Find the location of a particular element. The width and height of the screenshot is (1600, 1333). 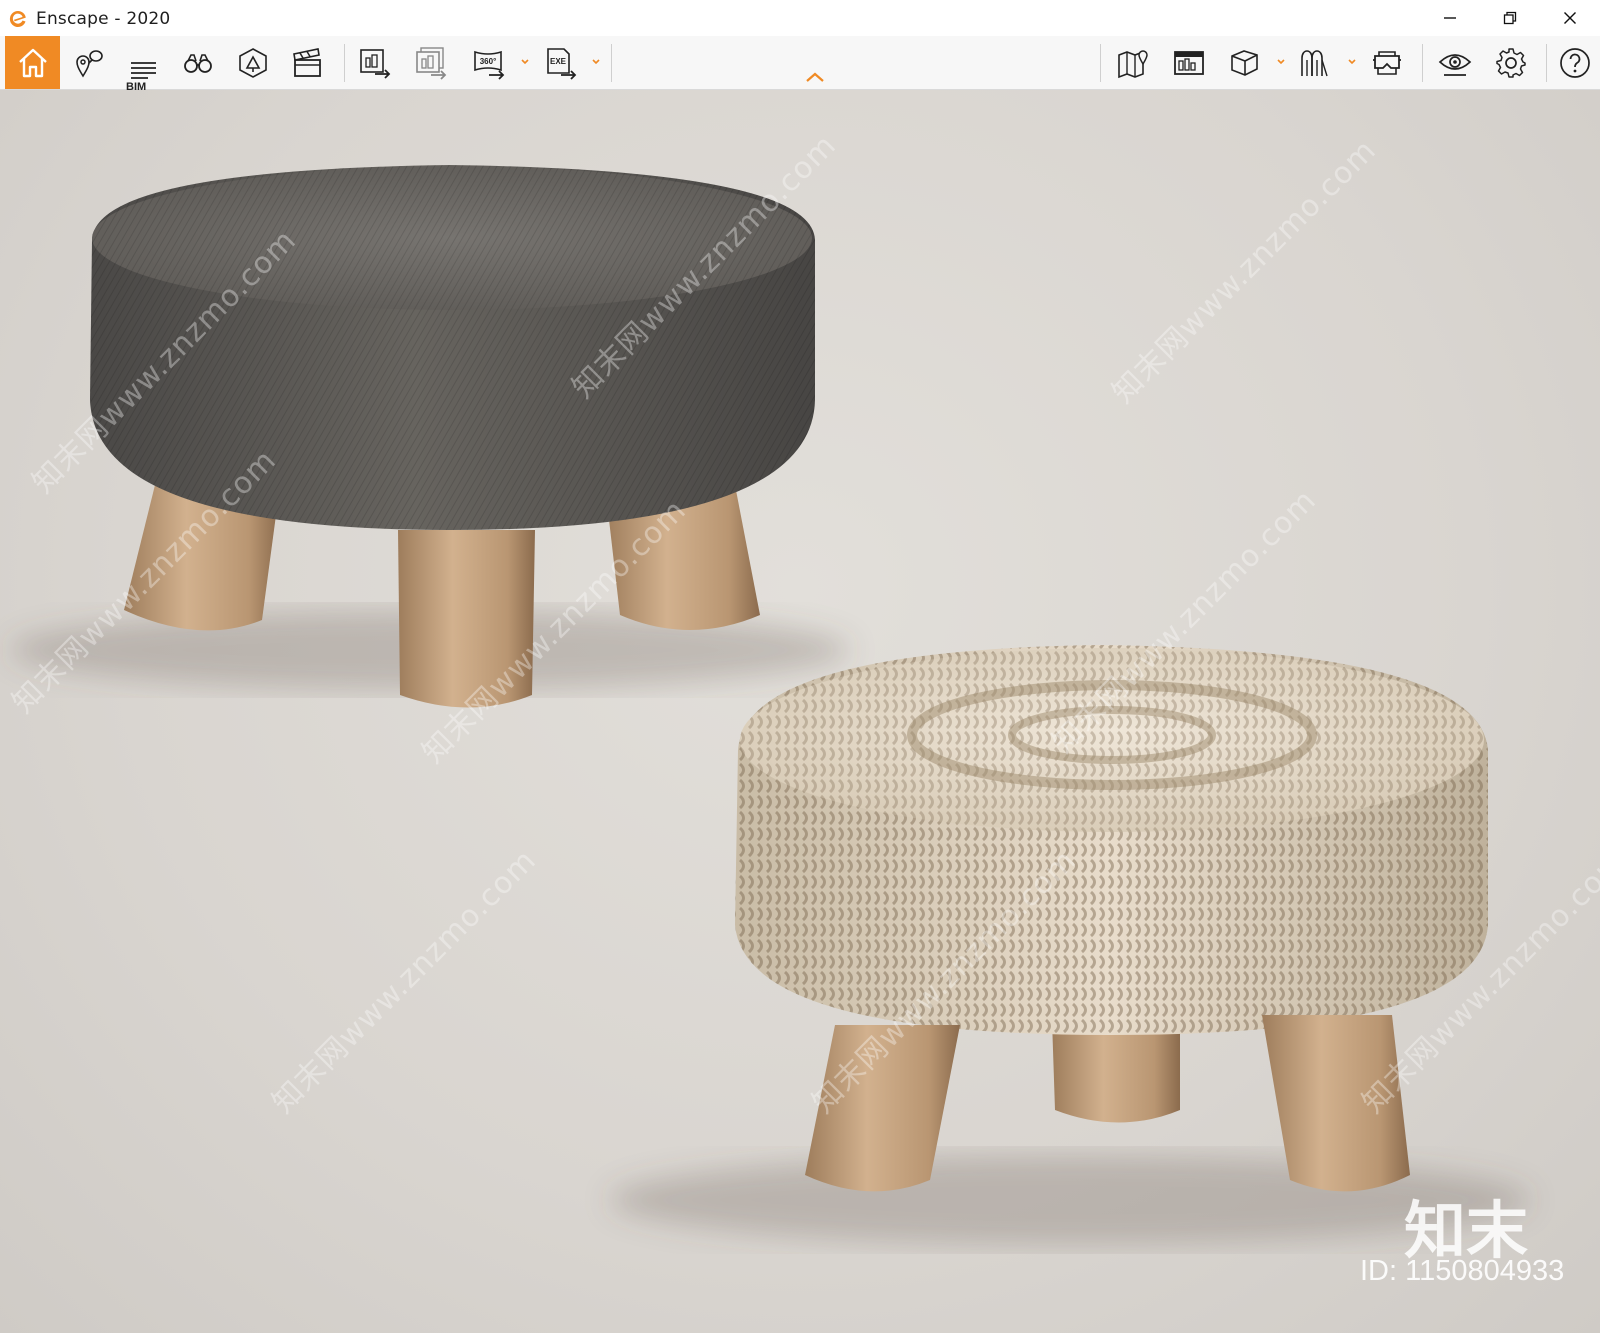

batch-render-button is located at coordinates (431, 63).